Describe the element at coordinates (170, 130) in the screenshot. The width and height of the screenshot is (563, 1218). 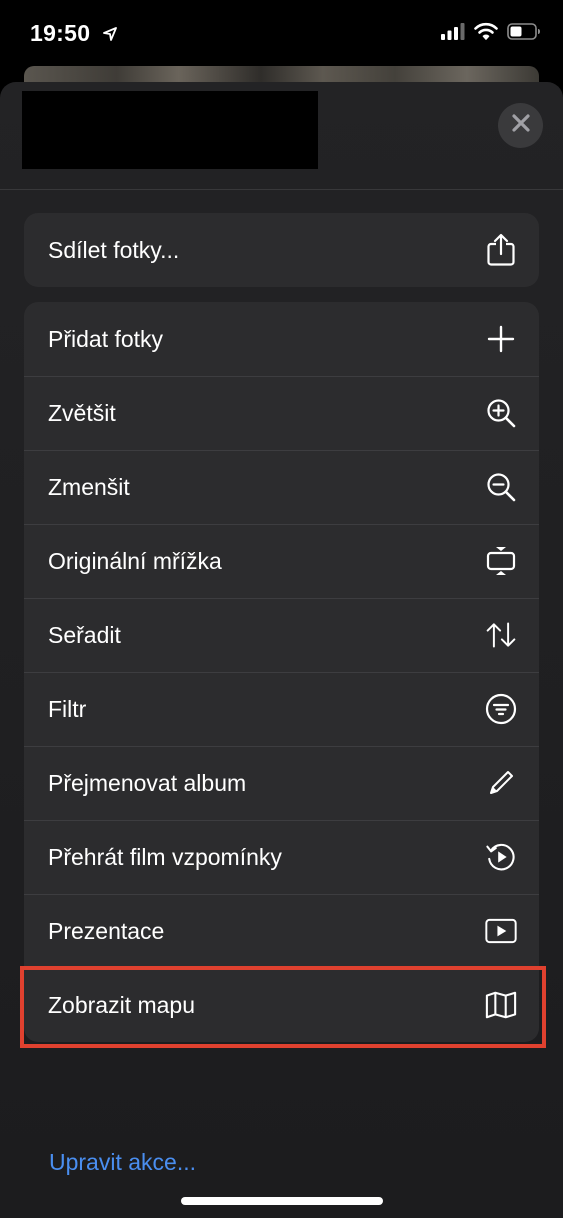
I see `redacted-album-title` at that location.